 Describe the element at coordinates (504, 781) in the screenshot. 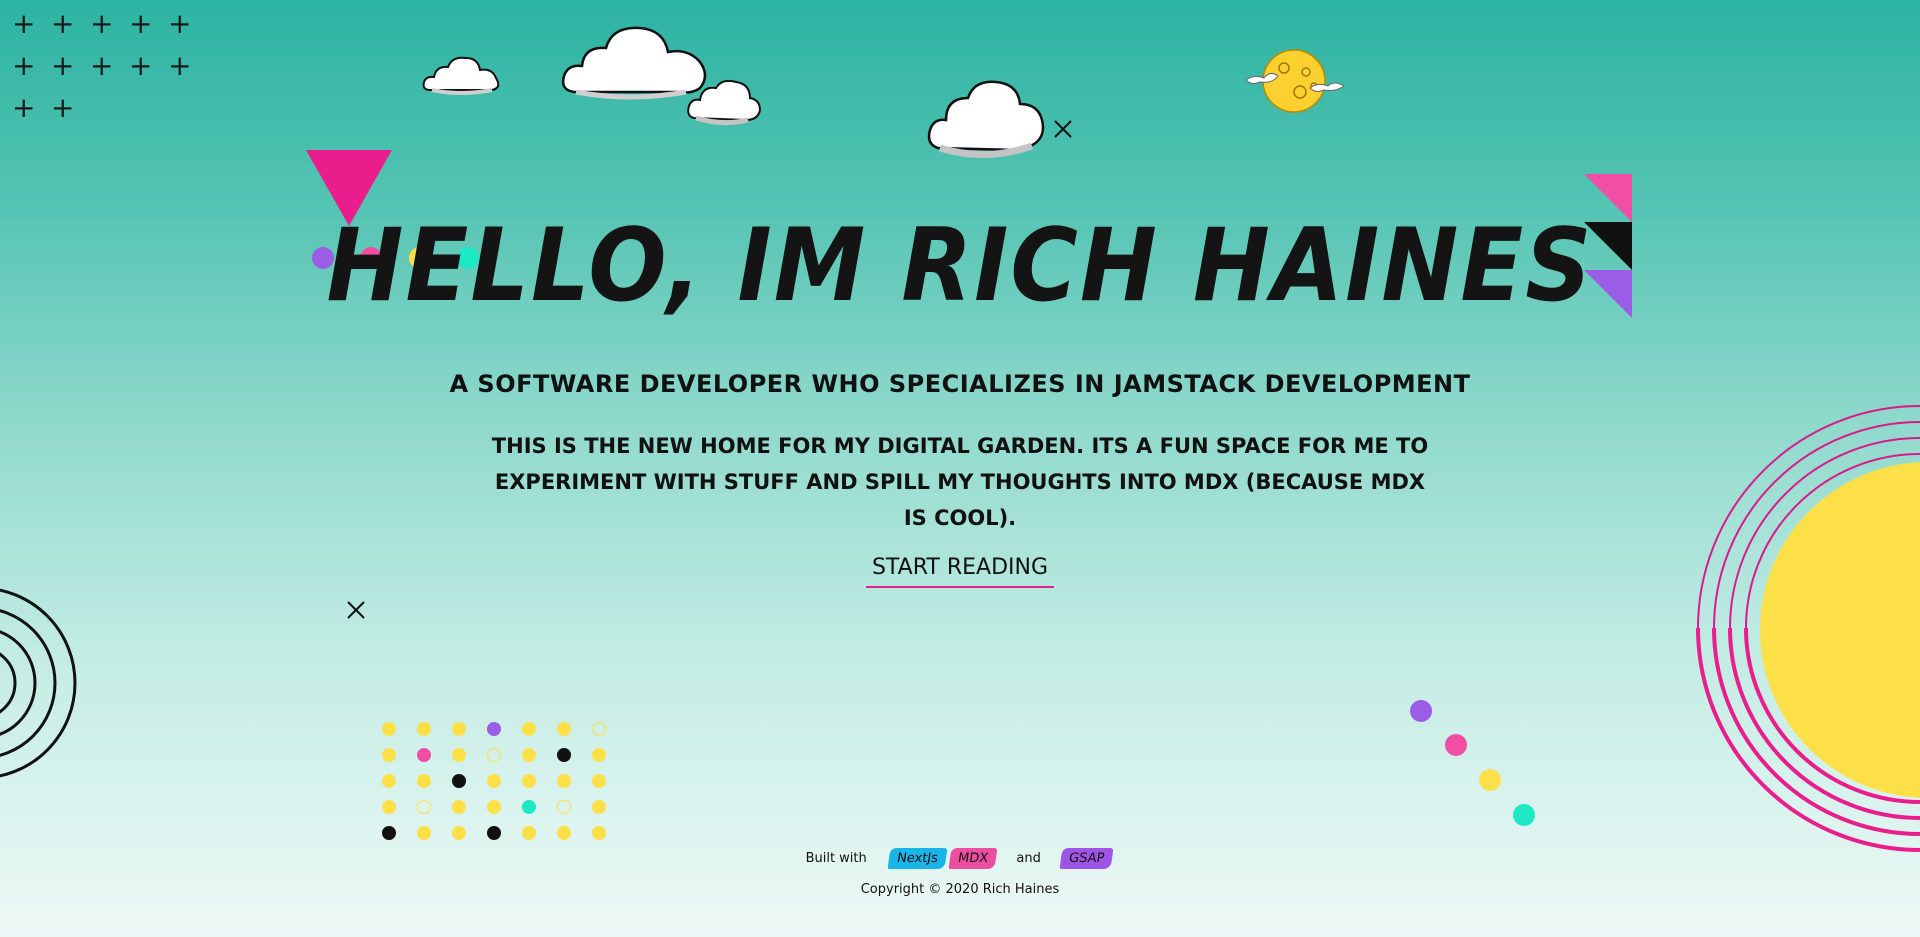

I see `dot-matrix-decoration` at that location.